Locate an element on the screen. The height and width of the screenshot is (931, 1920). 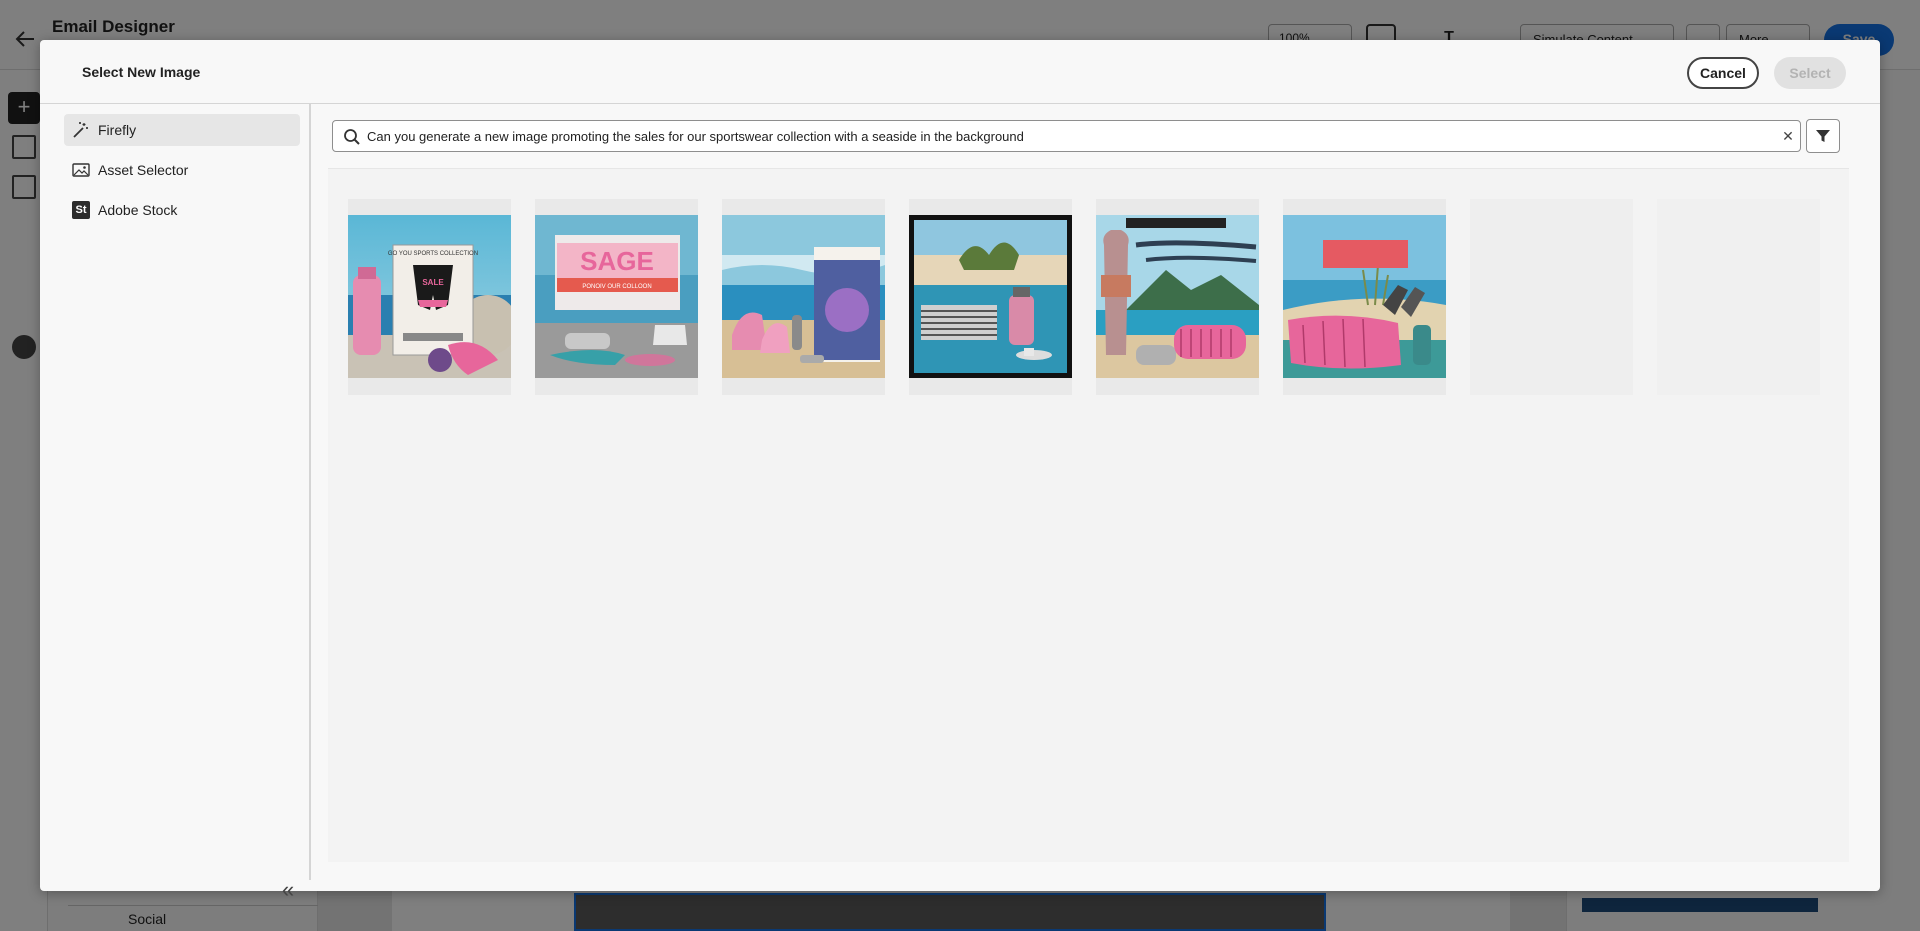
source-sidebar: Firefly Asset Selector St Adobe Stock « is located at coordinates (175, 502).